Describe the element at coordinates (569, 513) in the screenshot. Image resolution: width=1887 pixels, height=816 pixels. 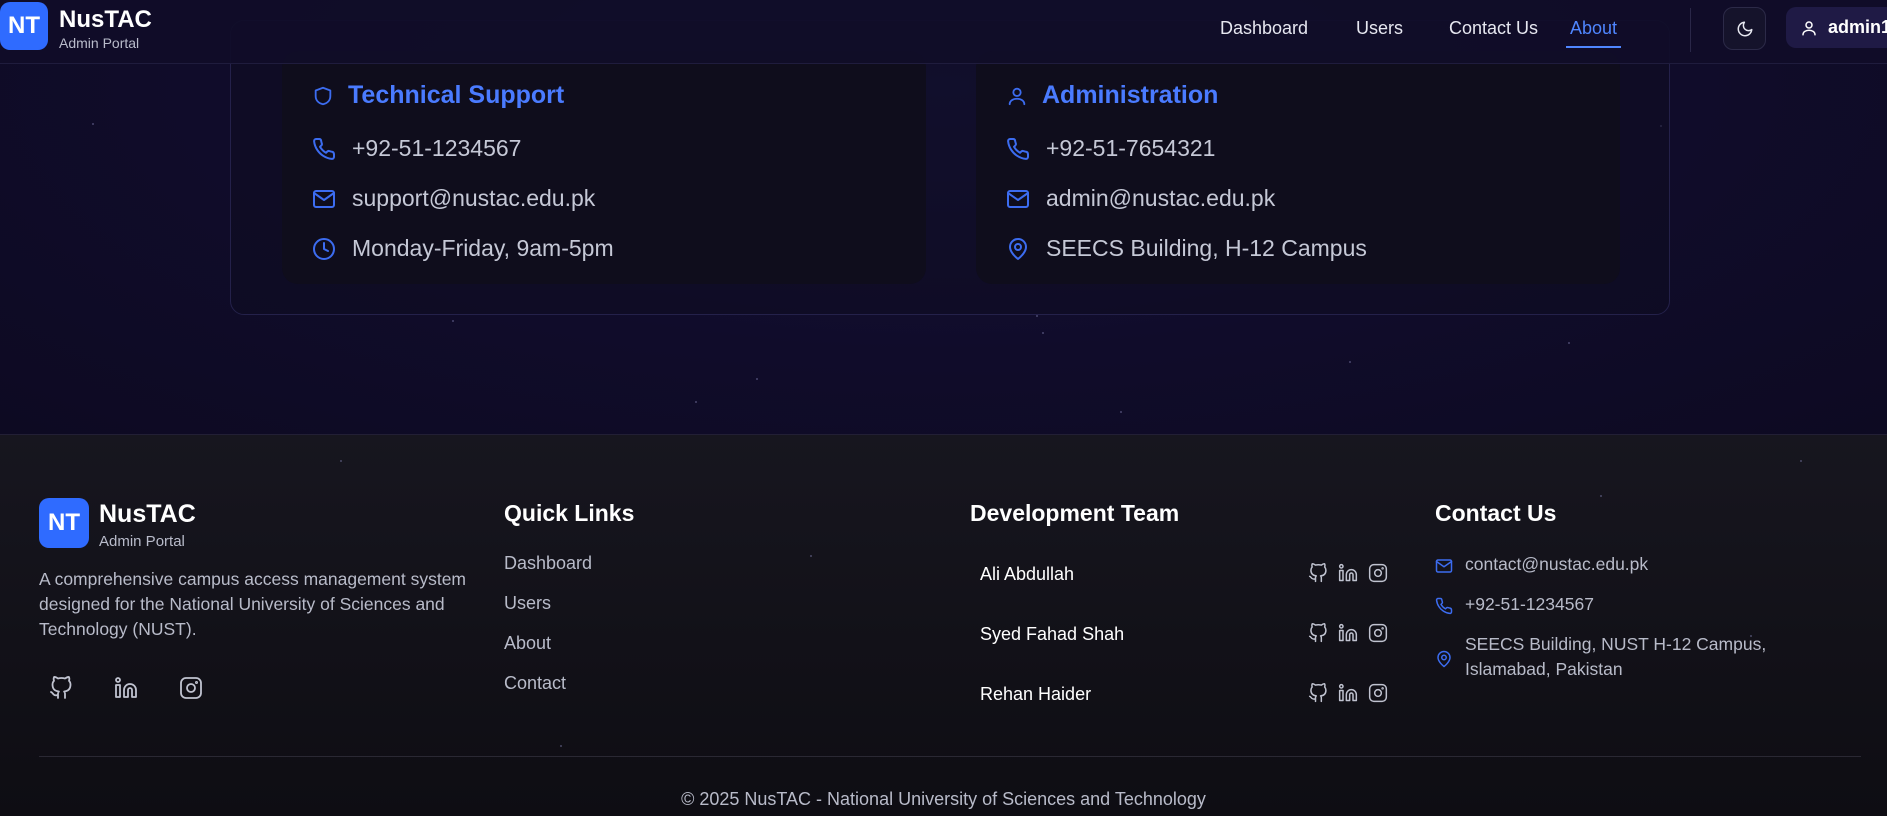
I see `quick-links-heading: Quick Links` at that location.